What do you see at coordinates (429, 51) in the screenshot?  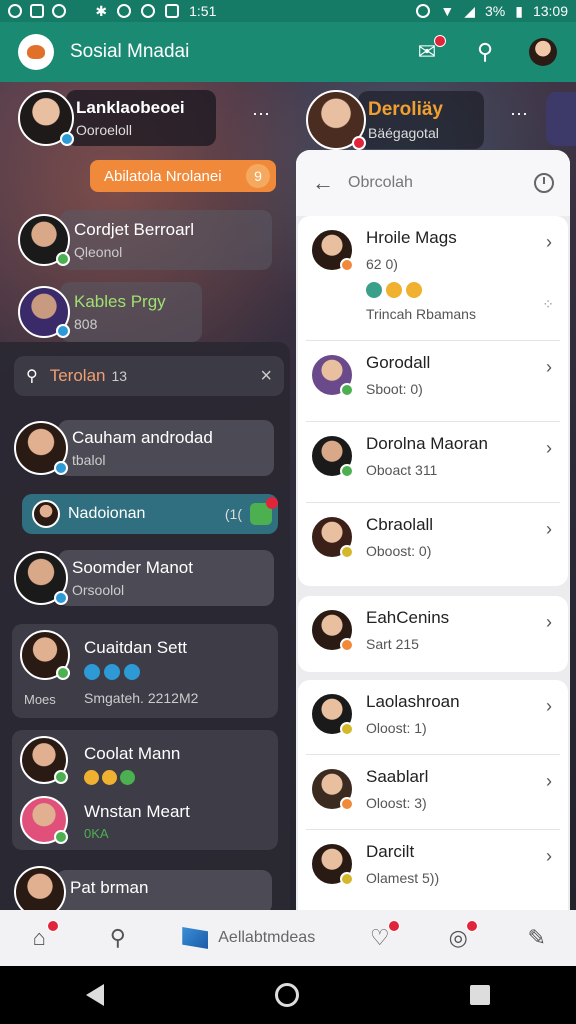 I see `messages-button: ✉` at bounding box center [429, 51].